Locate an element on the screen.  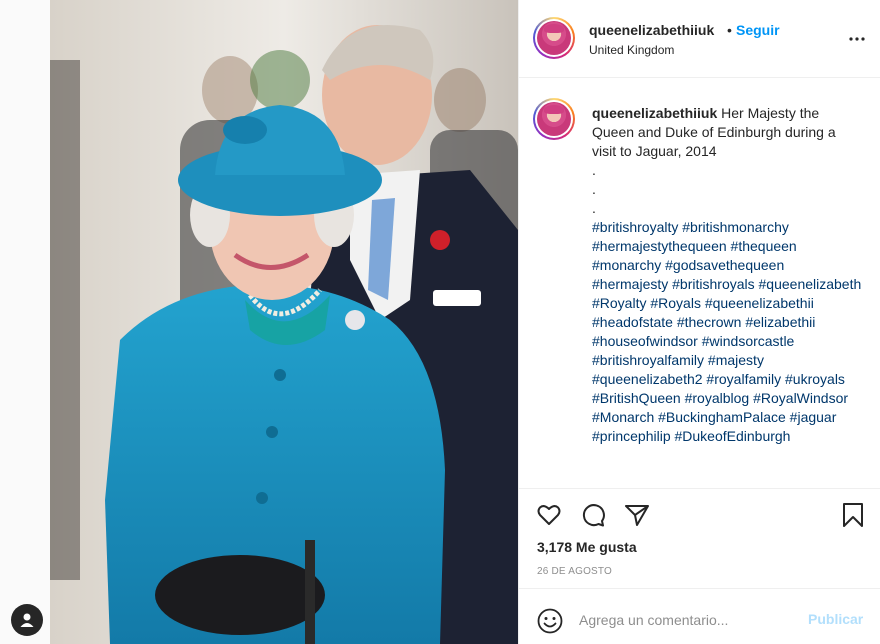
emoji-icon is located at coordinates (550, 621).